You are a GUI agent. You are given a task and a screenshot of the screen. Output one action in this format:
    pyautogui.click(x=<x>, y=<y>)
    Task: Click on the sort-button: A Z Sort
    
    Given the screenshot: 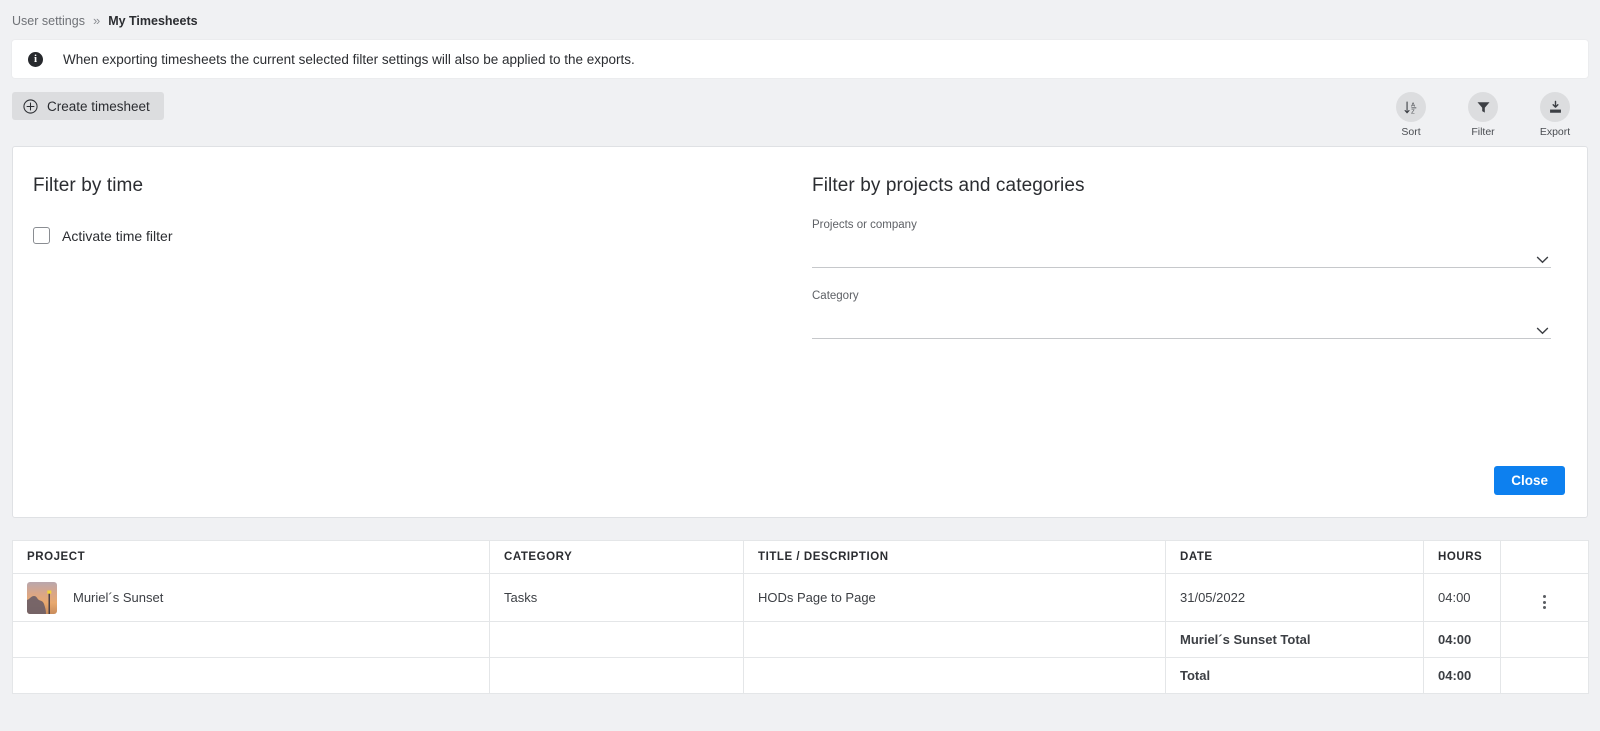 What is the action you would take?
    pyautogui.click(x=1411, y=115)
    